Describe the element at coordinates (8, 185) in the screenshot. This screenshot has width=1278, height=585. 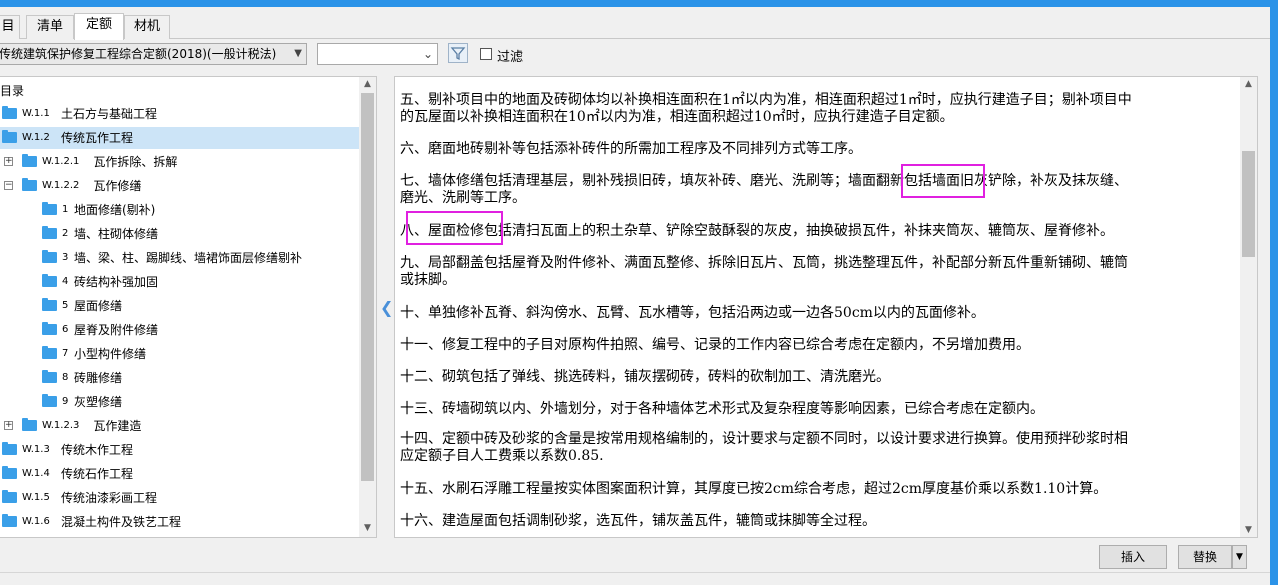
I see `collapse-icon: −` at that location.